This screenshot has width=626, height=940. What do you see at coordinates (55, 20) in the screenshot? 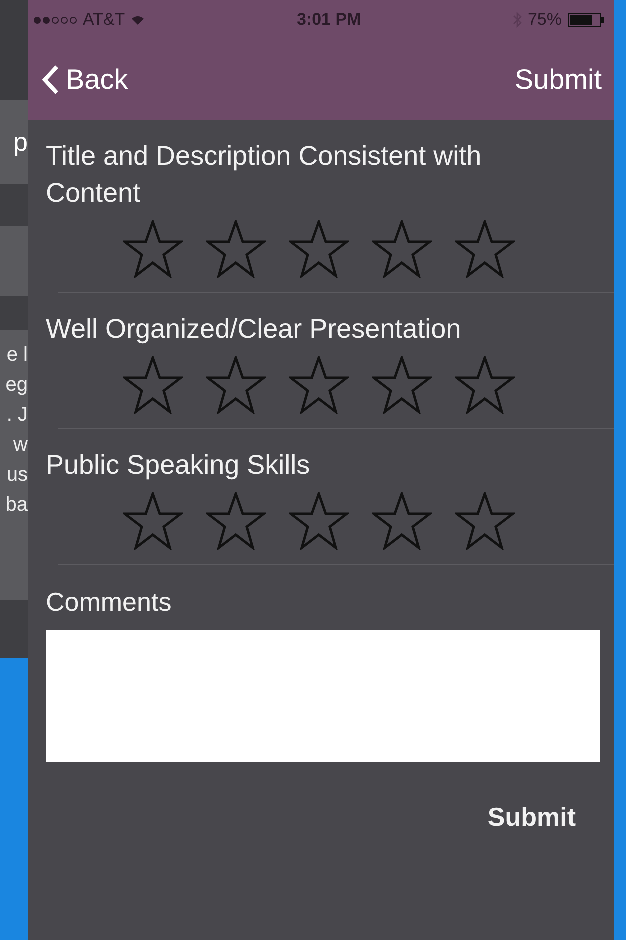
I see `signal-icon` at bounding box center [55, 20].